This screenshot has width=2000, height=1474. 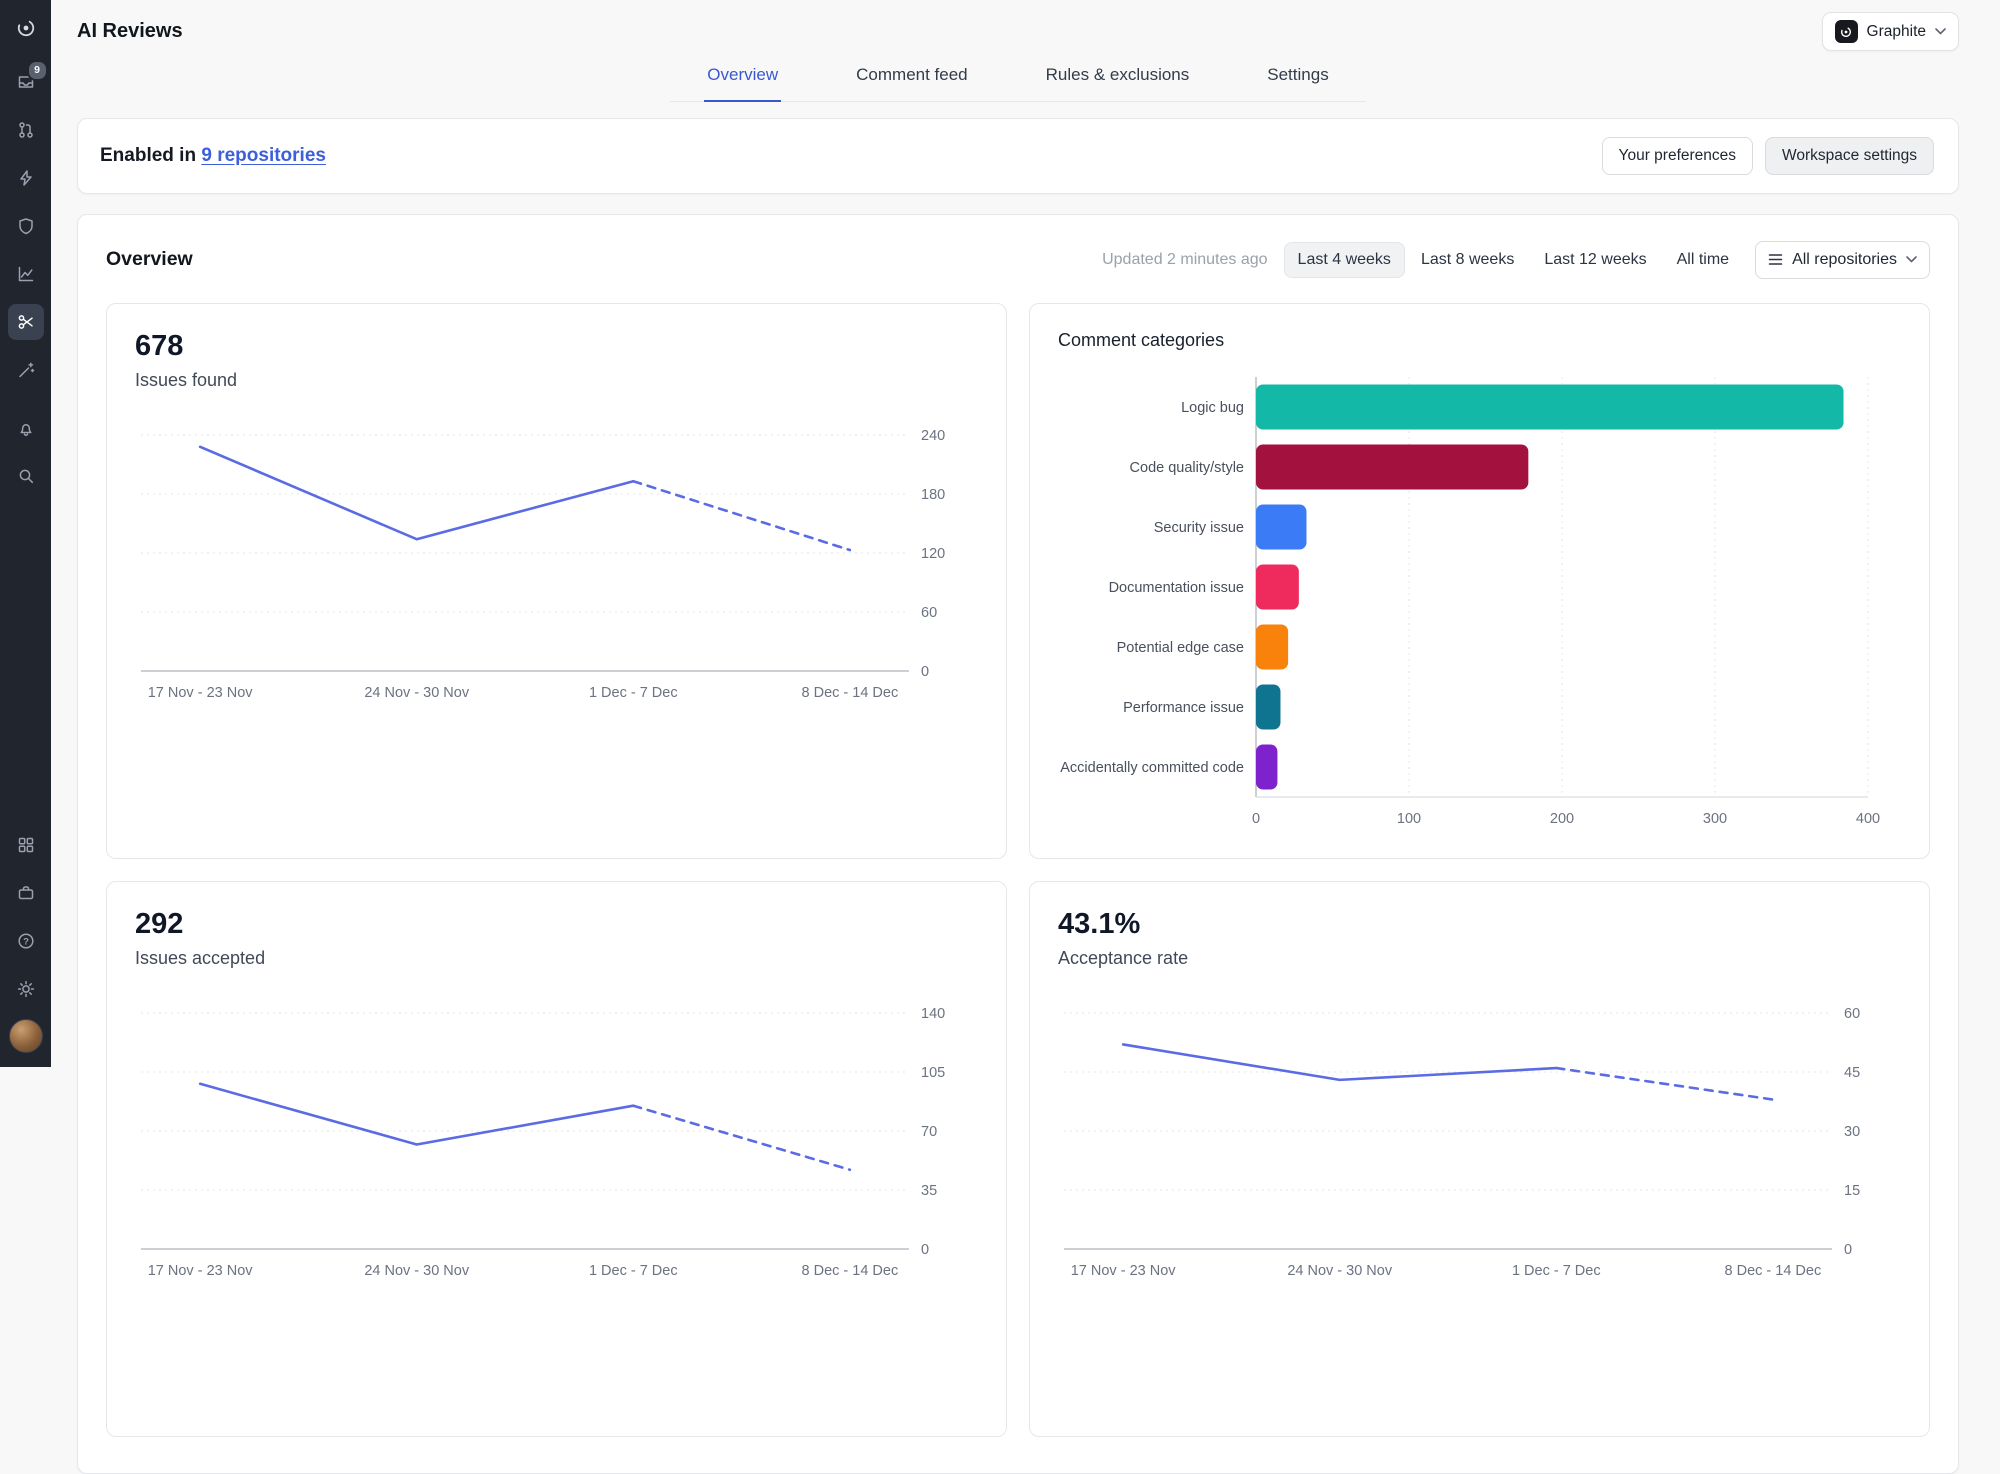 I want to click on sidebar-item-search, so click(x=26, y=476).